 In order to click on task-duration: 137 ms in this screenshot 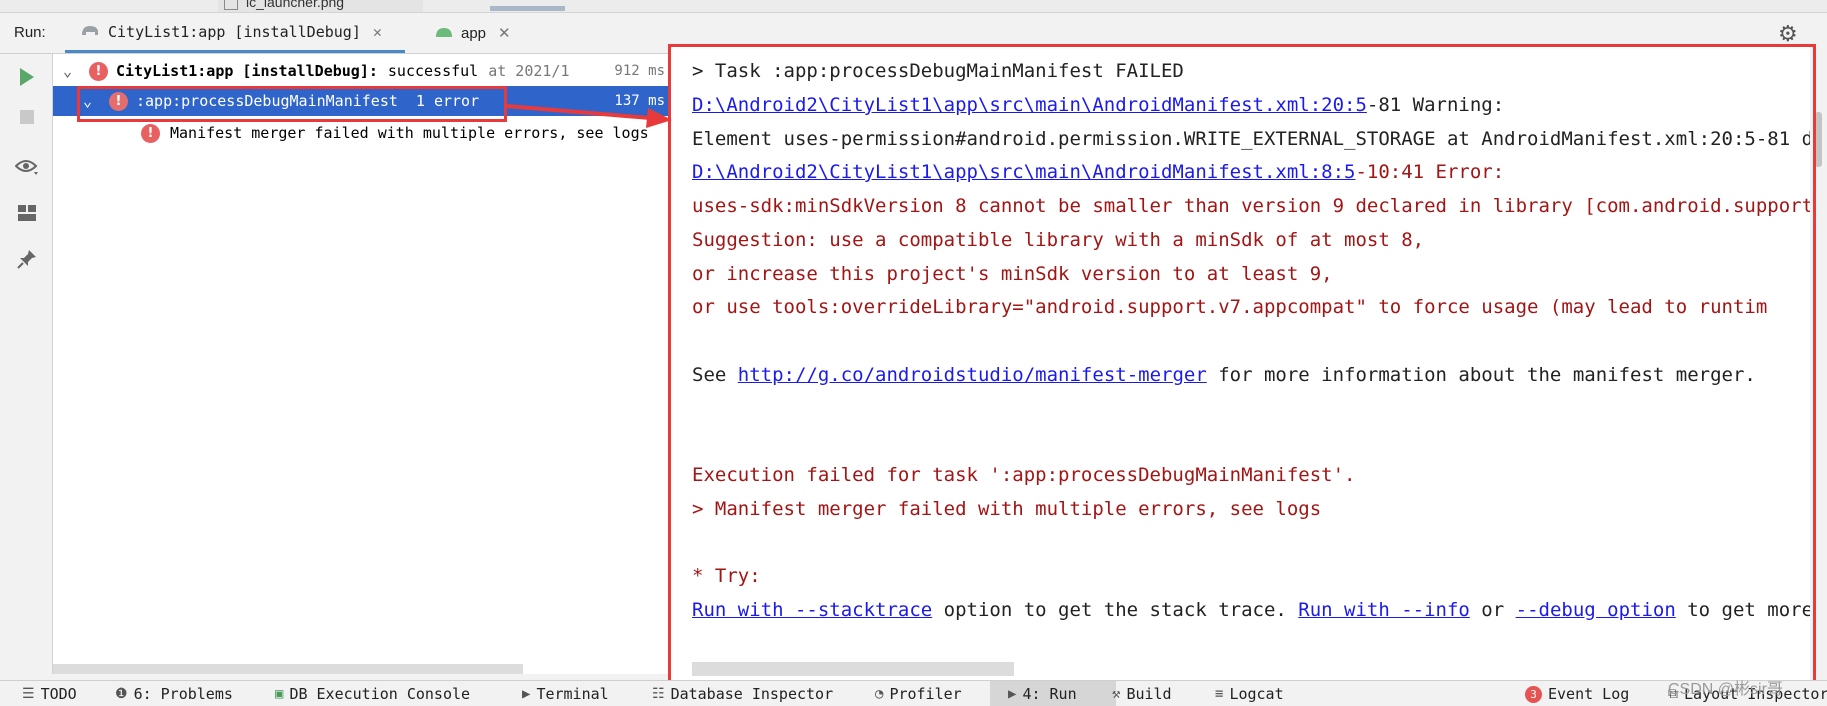, I will do `click(639, 101)`.